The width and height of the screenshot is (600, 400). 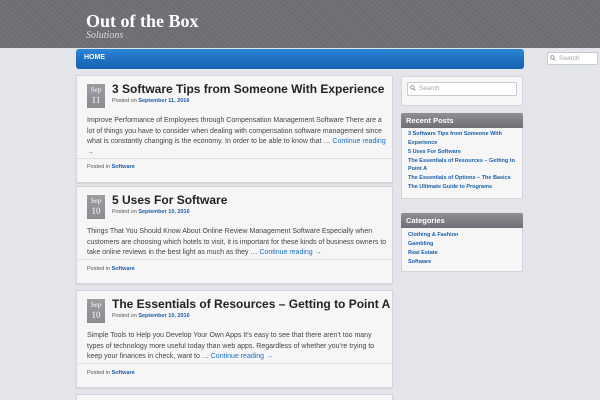 What do you see at coordinates (463, 262) in the screenshot?
I see `category-link: Software` at bounding box center [463, 262].